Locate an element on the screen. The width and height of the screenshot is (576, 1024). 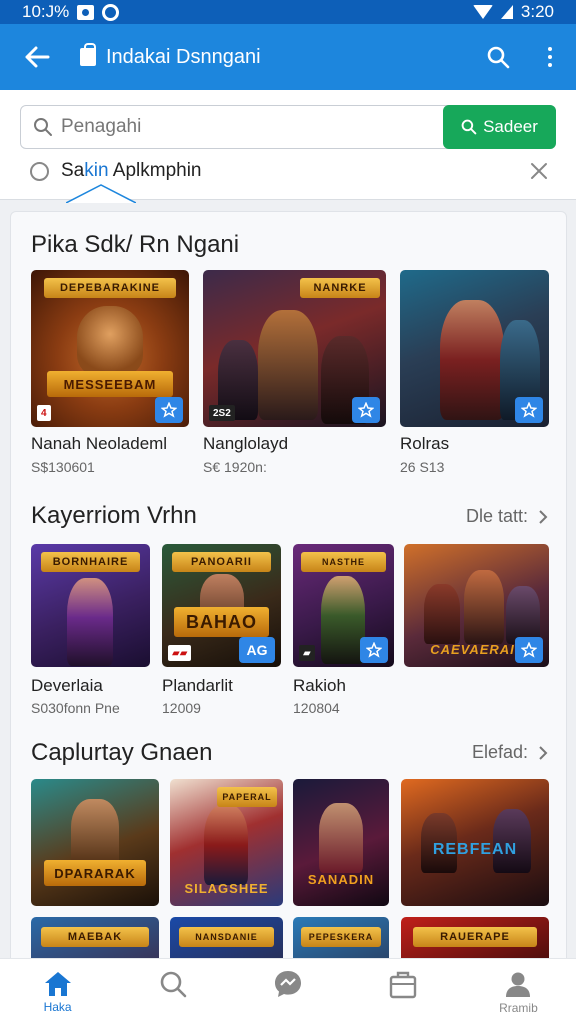
store-bag-icon is located at coordinates (88, 54).